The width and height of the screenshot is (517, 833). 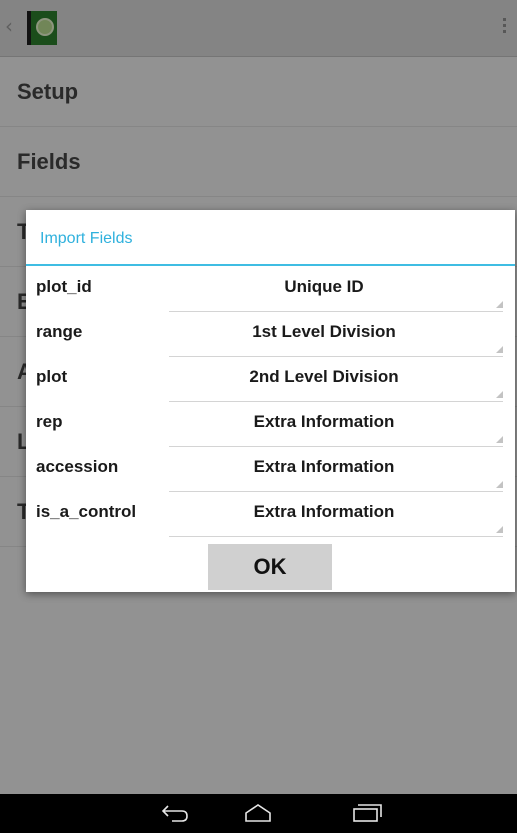 I want to click on back-button, so click(x=175, y=813).